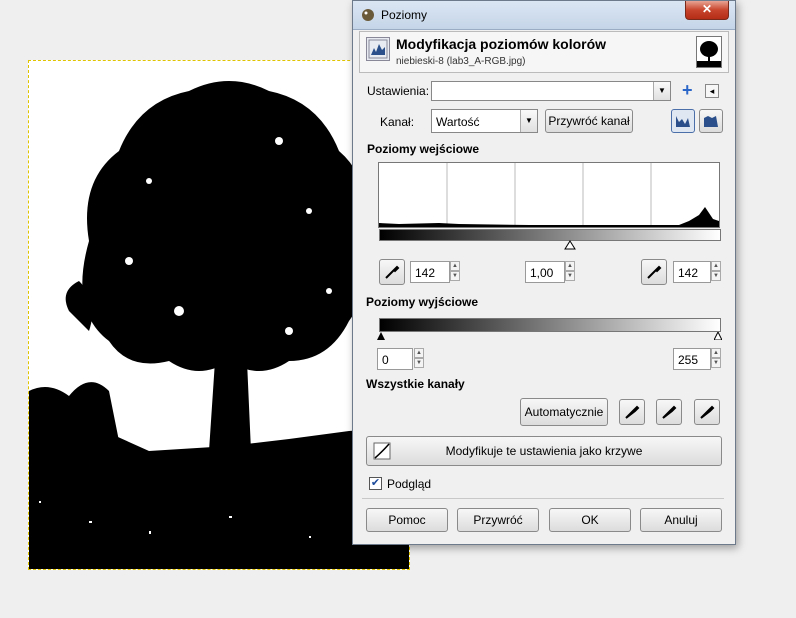 Image resolution: width=796 pixels, height=618 pixels. What do you see at coordinates (398, 91) in the screenshot?
I see `settings-label: Ustawienia:` at bounding box center [398, 91].